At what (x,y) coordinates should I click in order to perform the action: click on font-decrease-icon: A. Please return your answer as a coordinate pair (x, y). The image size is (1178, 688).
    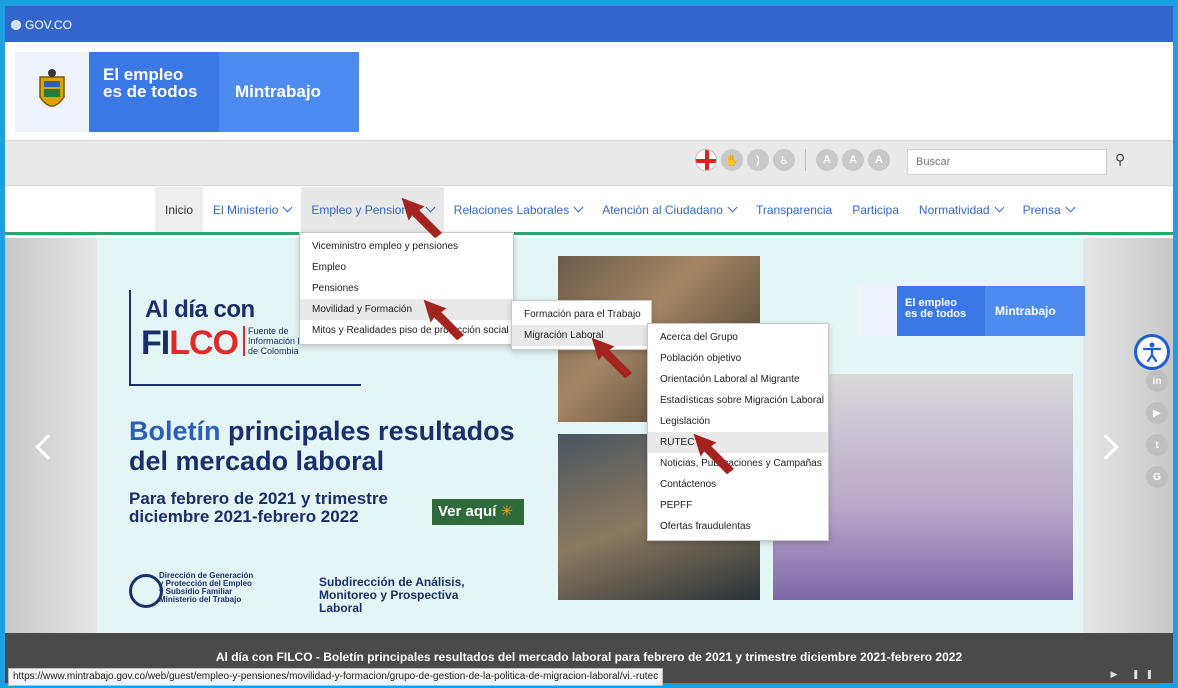
    Looking at the image, I should click on (827, 160).